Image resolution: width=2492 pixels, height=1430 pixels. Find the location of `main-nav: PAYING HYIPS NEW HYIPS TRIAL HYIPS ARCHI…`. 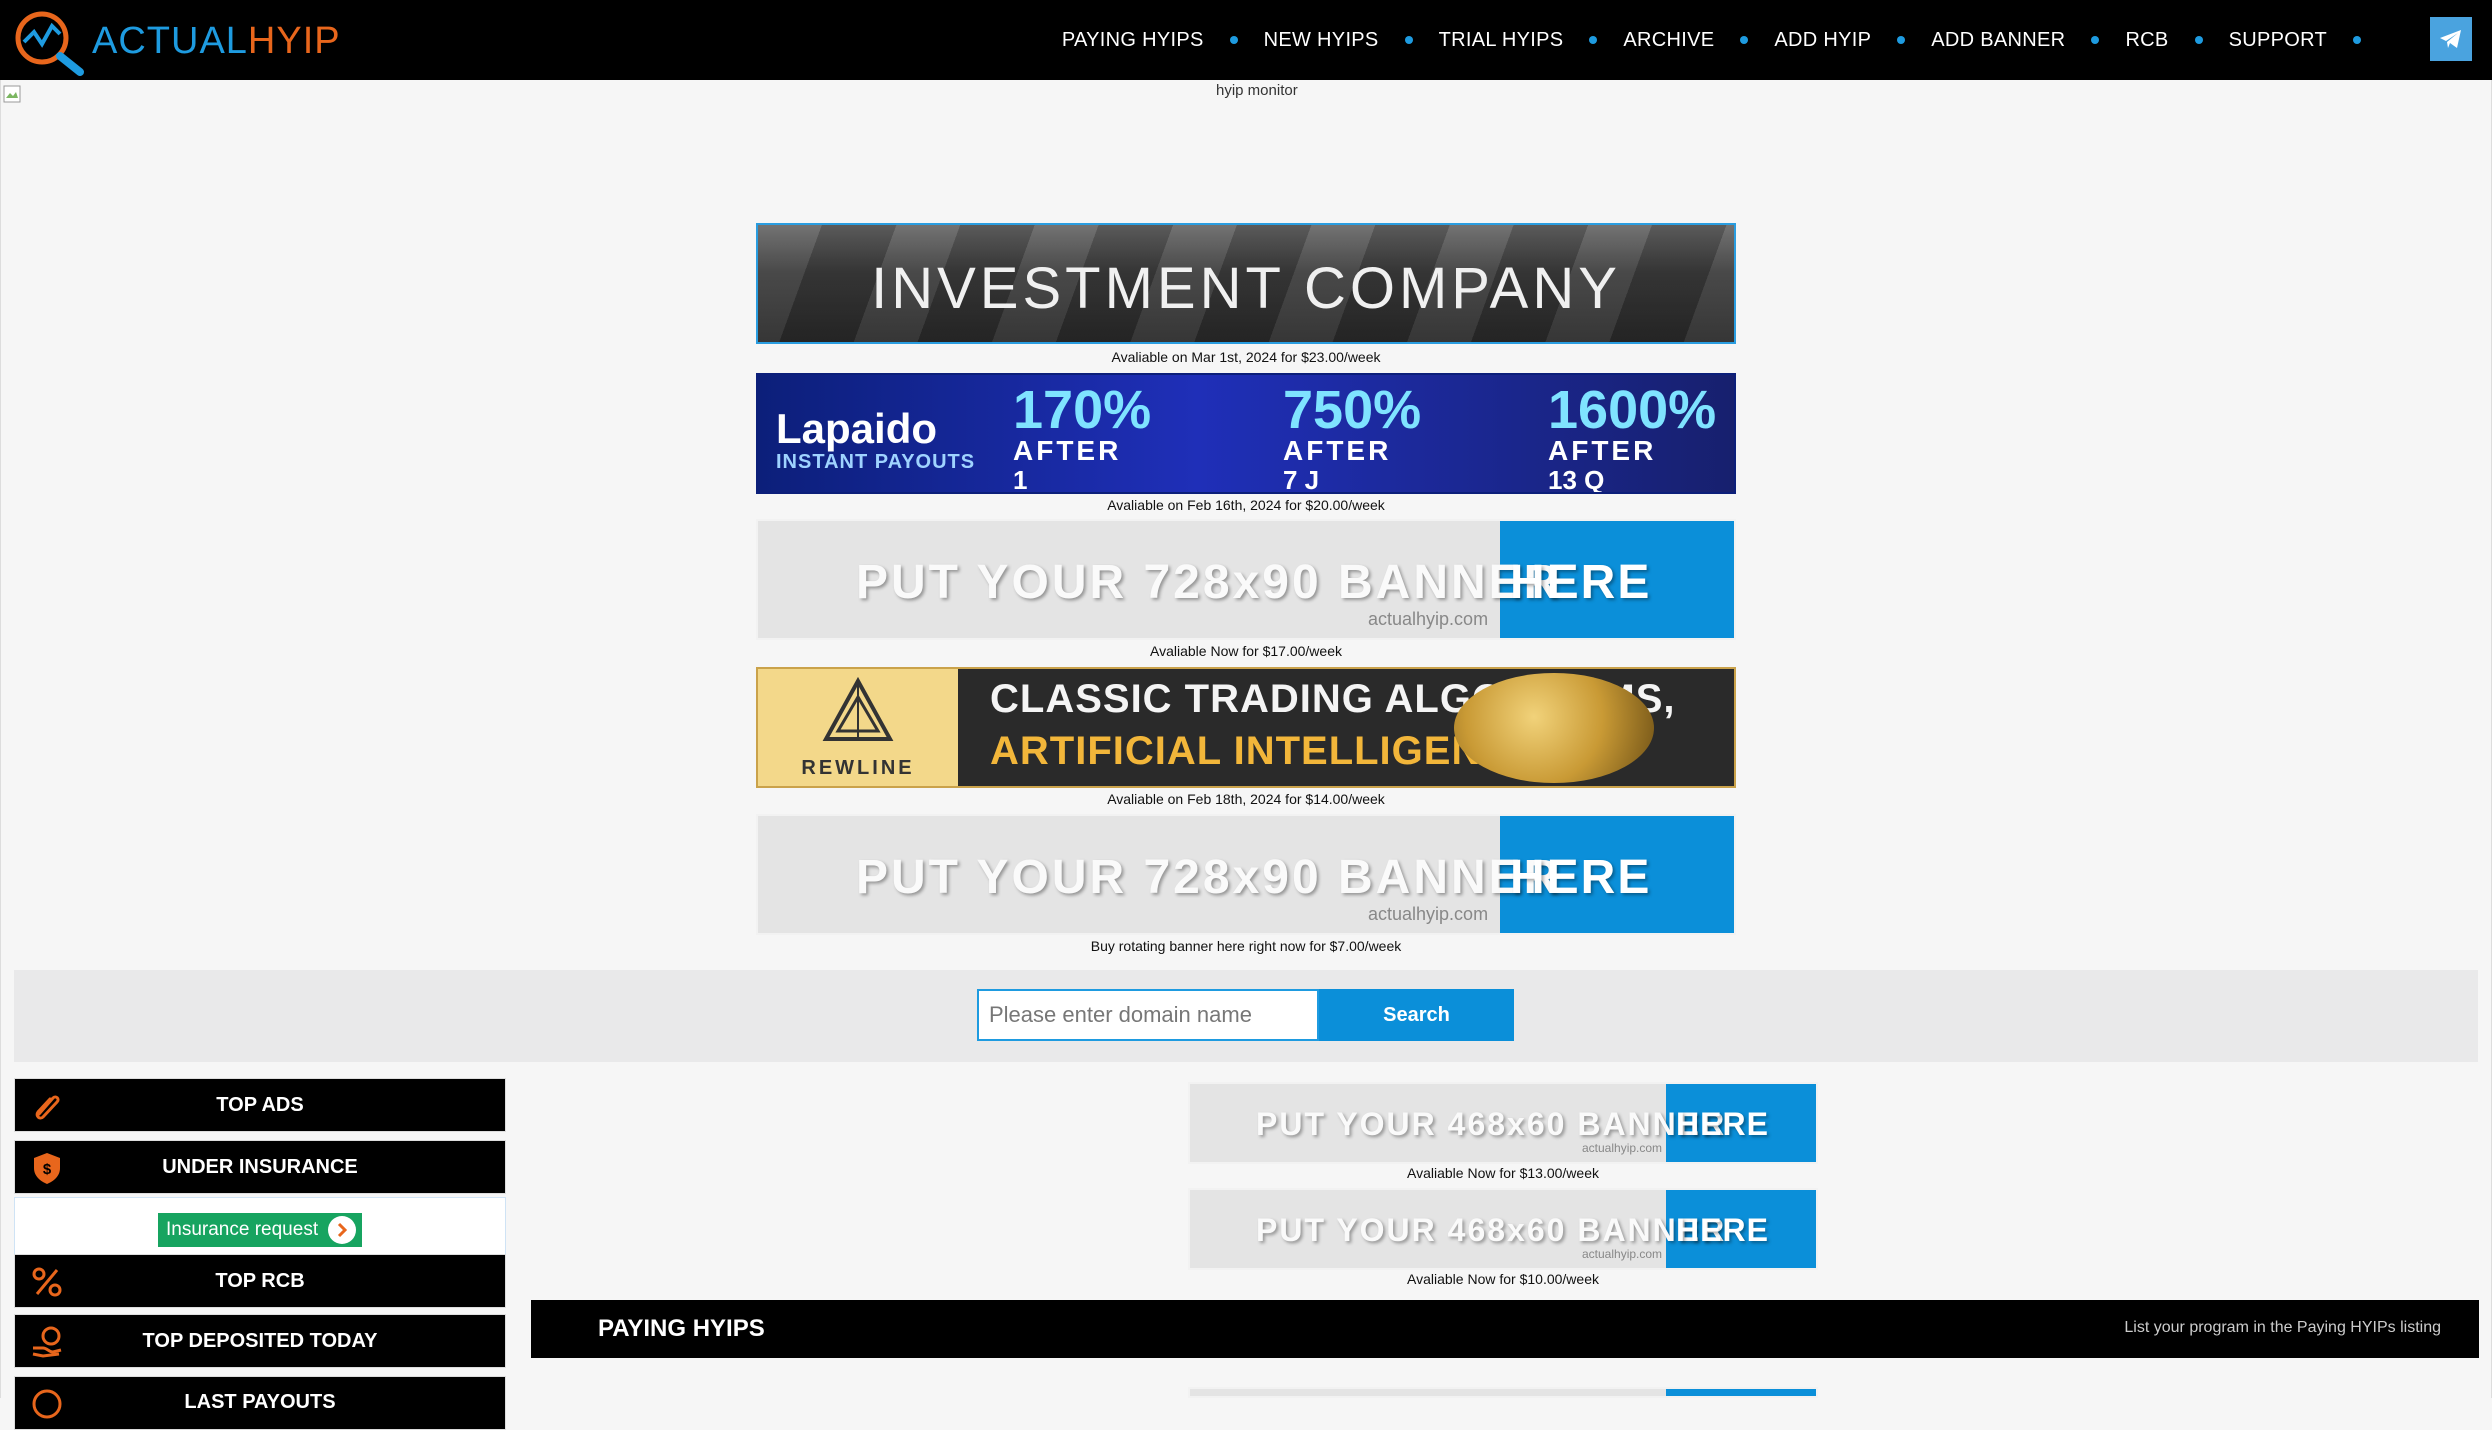

main-nav: PAYING HYIPS NEW HYIPS TRIAL HYIPS ARCHI… is located at coordinates (1724, 40).